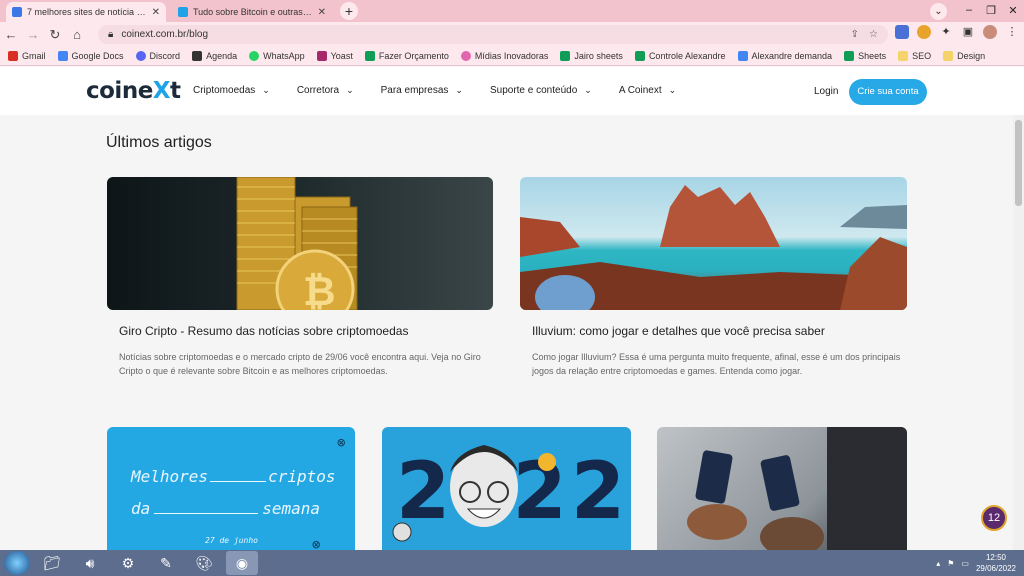 This screenshot has height=576, width=1024. I want to click on docs-favicon-icon, so click(17, 12).